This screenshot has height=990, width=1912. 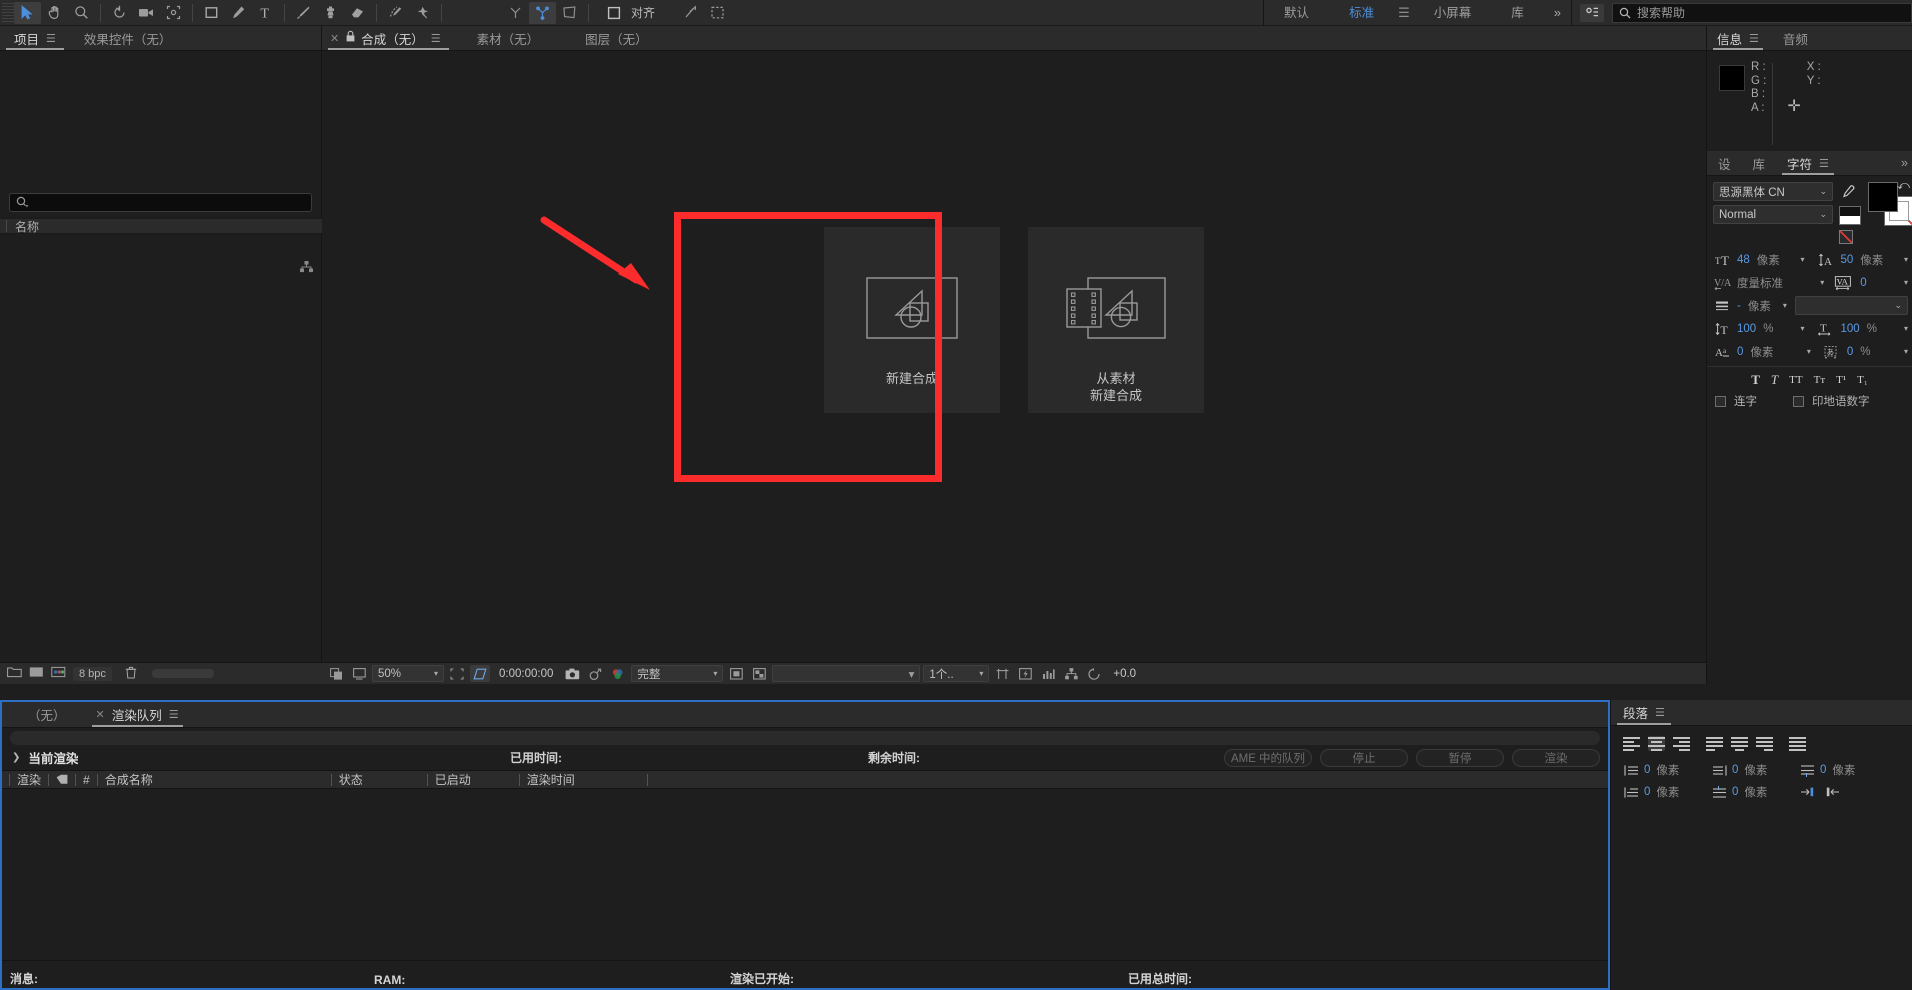 What do you see at coordinates (1002, 673) in the screenshot?
I see `guides-icon` at bounding box center [1002, 673].